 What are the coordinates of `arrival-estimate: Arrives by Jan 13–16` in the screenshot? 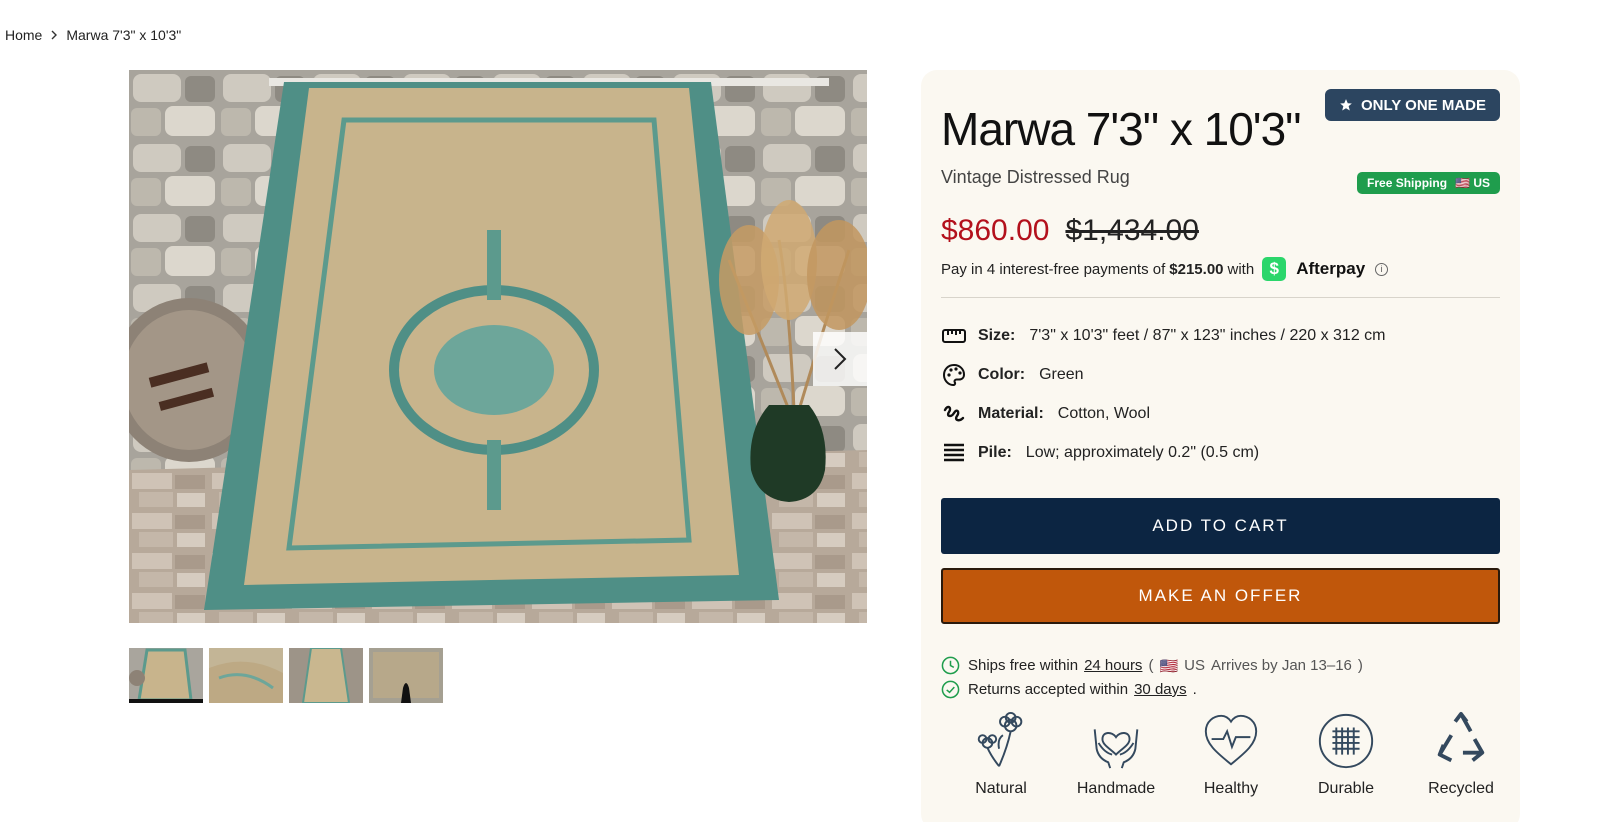 It's located at (1281, 665).